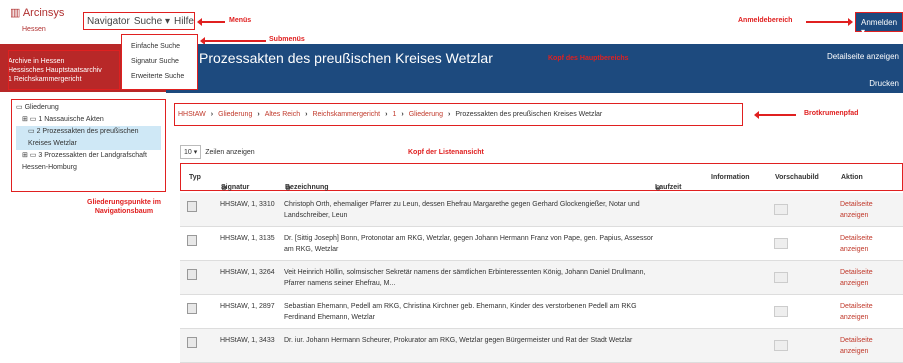  Describe the element at coordinates (124, 207) in the screenshot. I see `annotation-tree-points: Gliederungspunkte im Navigationsbaum` at that location.